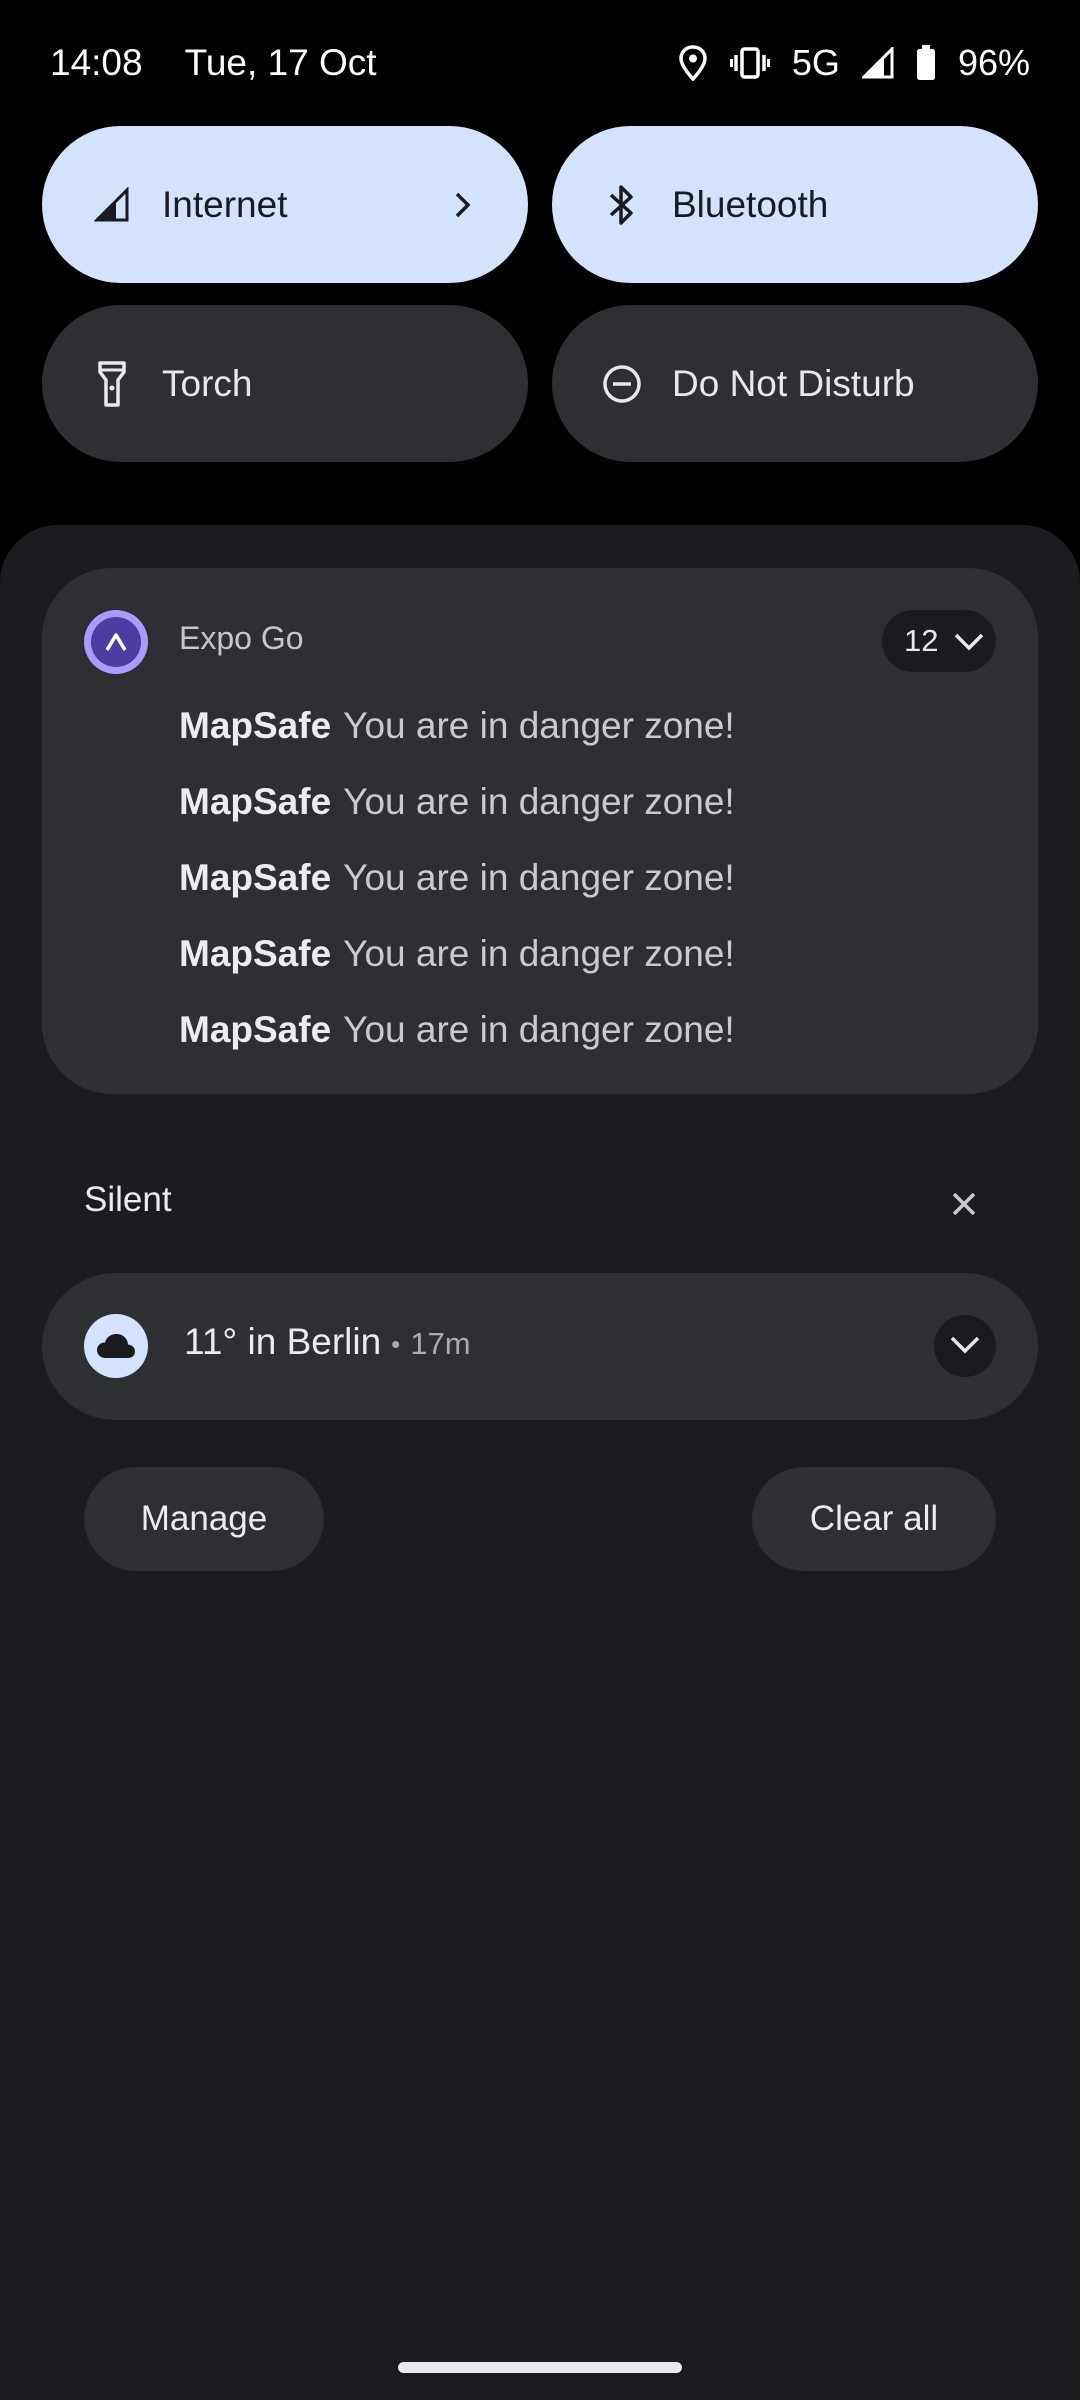 This screenshot has width=1080, height=2400. What do you see at coordinates (285, 383) in the screenshot?
I see `tile-torch: Torch` at bounding box center [285, 383].